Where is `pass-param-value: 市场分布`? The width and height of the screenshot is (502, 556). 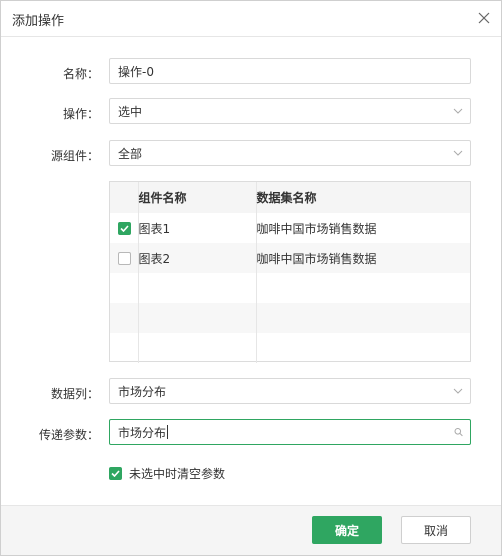 pass-param-value: 市场分布 is located at coordinates (142, 432).